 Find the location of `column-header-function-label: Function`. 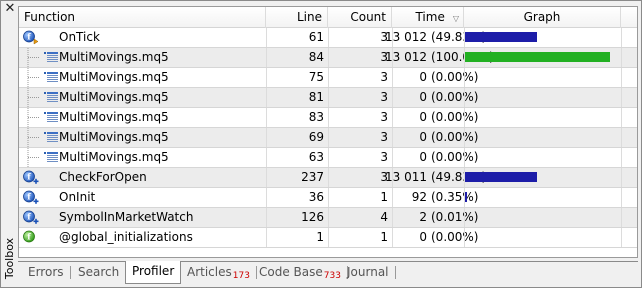

column-header-function-label: Function is located at coordinates (50, 17).